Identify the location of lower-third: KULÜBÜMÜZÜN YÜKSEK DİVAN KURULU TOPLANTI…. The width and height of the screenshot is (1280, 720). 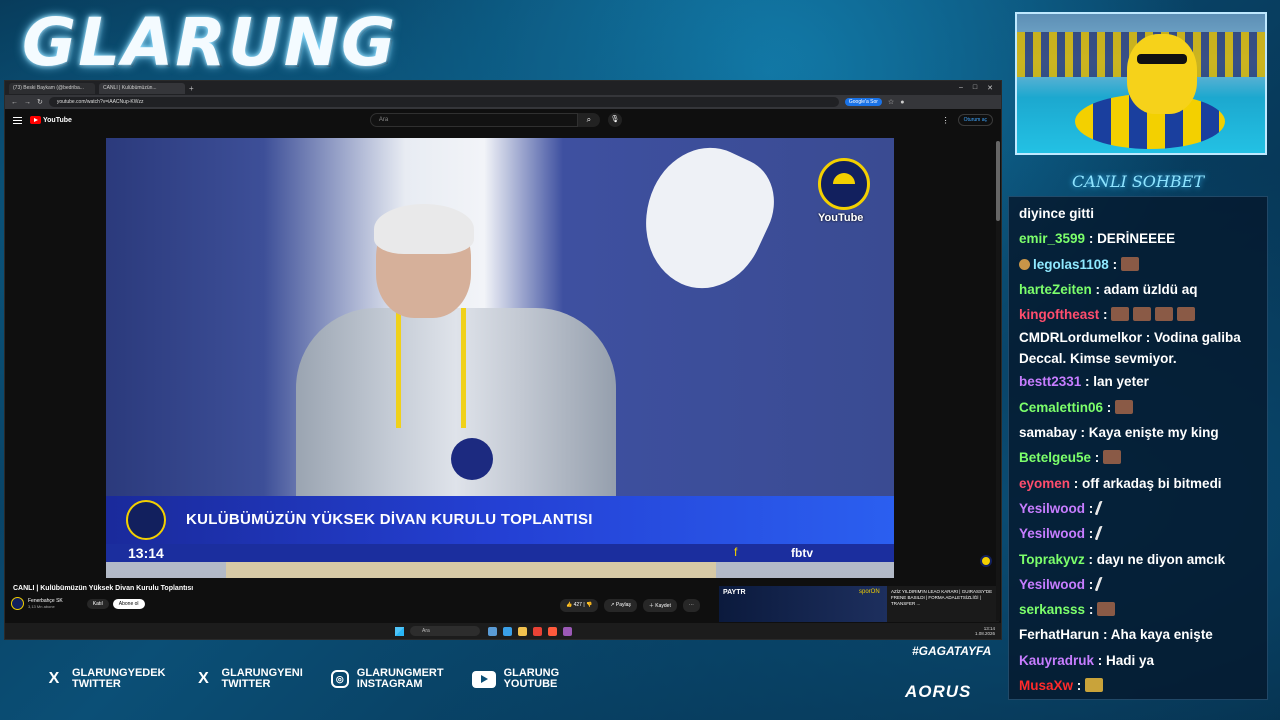
(500, 520).